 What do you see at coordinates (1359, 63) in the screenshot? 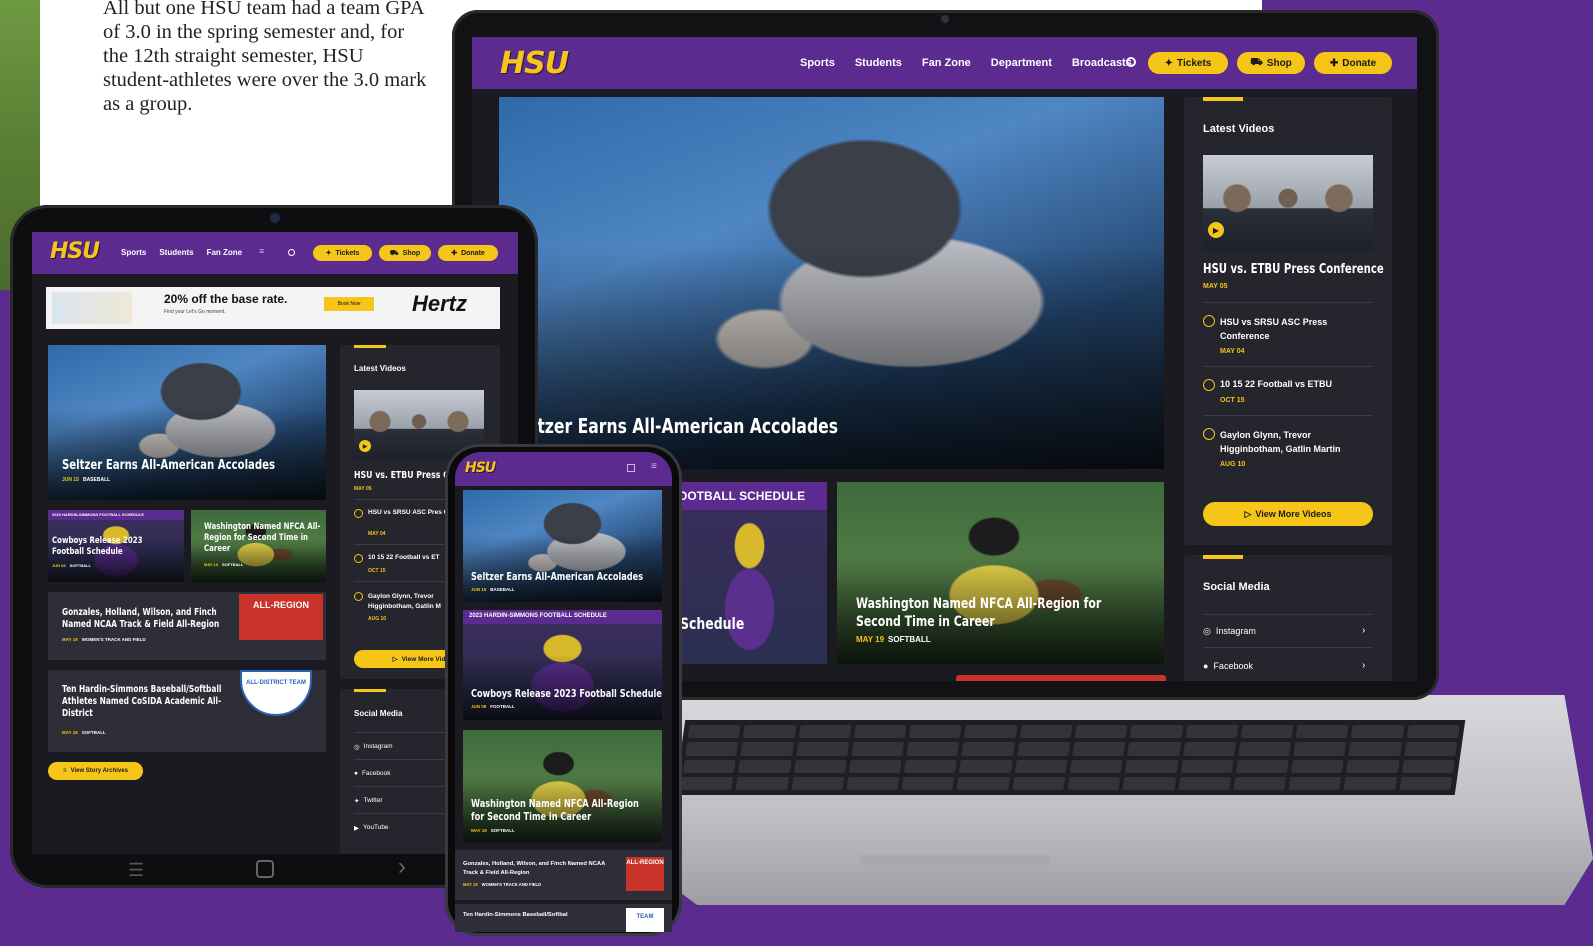
I see `donate-label: Donate` at bounding box center [1359, 63].